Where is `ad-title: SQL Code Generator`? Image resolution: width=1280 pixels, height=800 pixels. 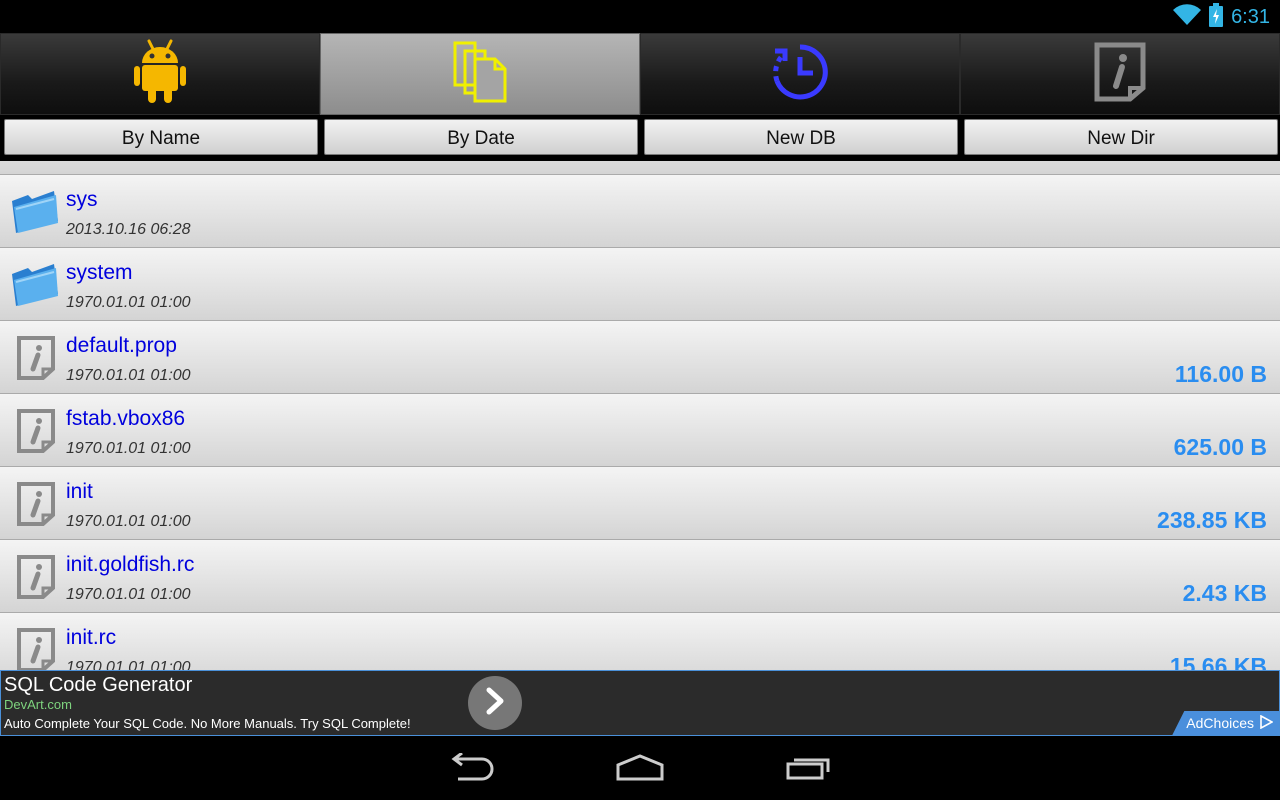 ad-title: SQL Code Generator is located at coordinates (98, 685).